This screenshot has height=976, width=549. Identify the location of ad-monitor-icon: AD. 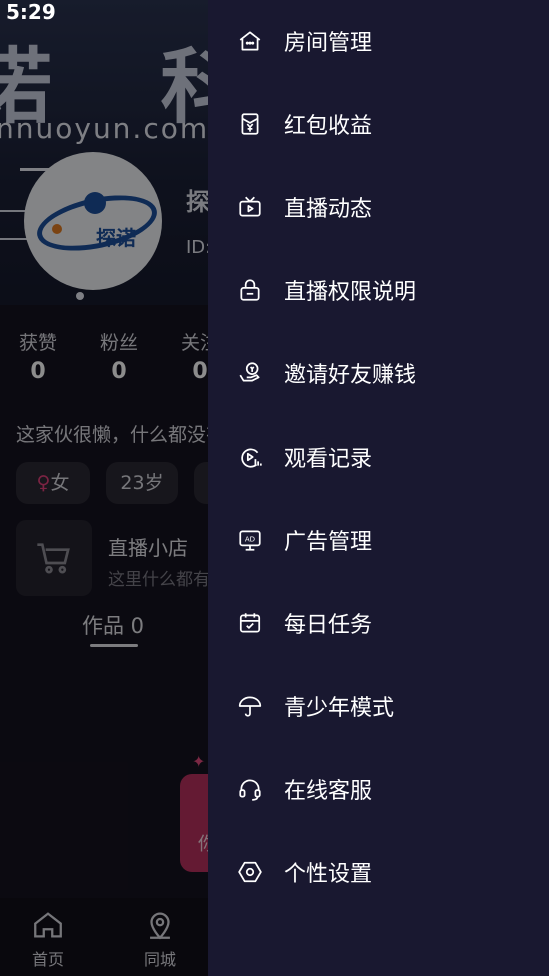
(250, 540).